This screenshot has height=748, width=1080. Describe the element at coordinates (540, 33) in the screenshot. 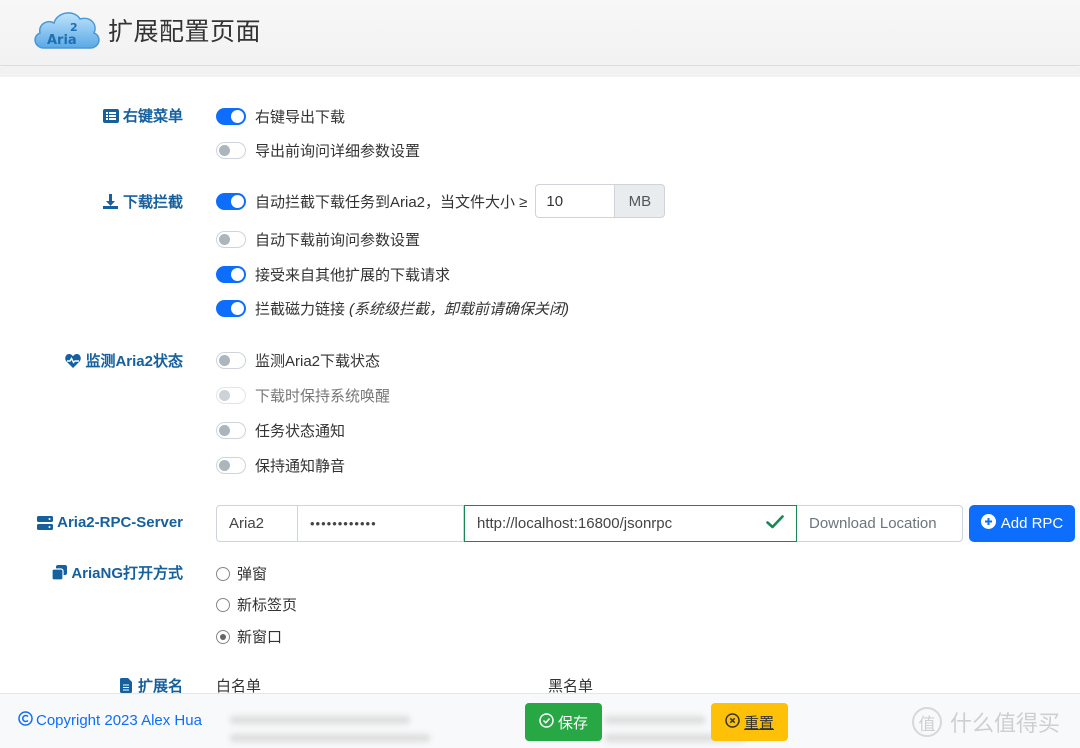

I see `page-header: Aria 2 扩展配置页面` at that location.